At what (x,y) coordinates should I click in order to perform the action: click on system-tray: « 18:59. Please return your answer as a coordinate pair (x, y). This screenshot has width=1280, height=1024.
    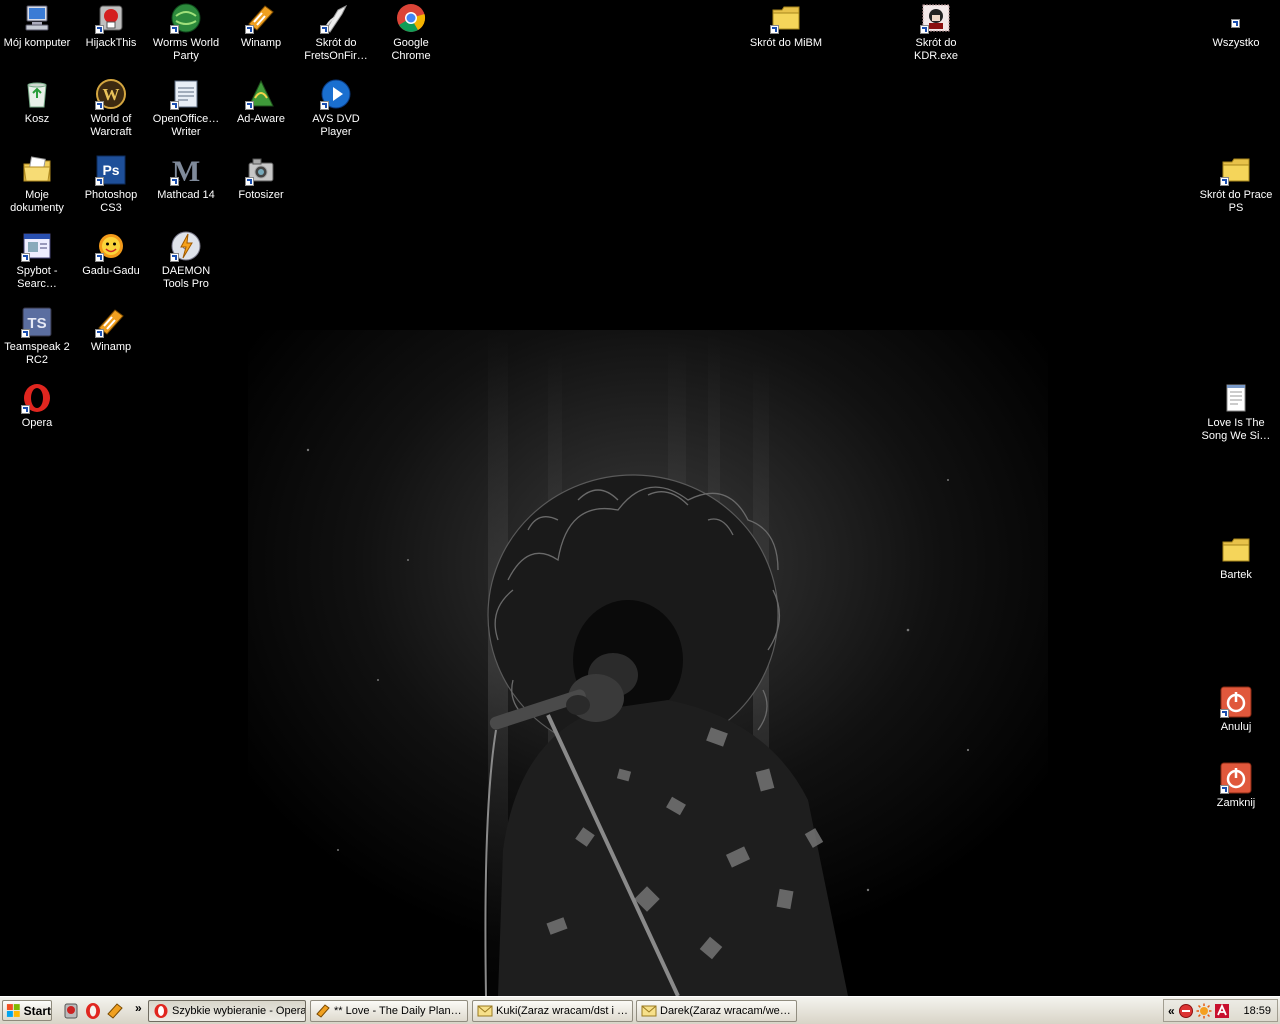
    Looking at the image, I should click on (1220, 1010).